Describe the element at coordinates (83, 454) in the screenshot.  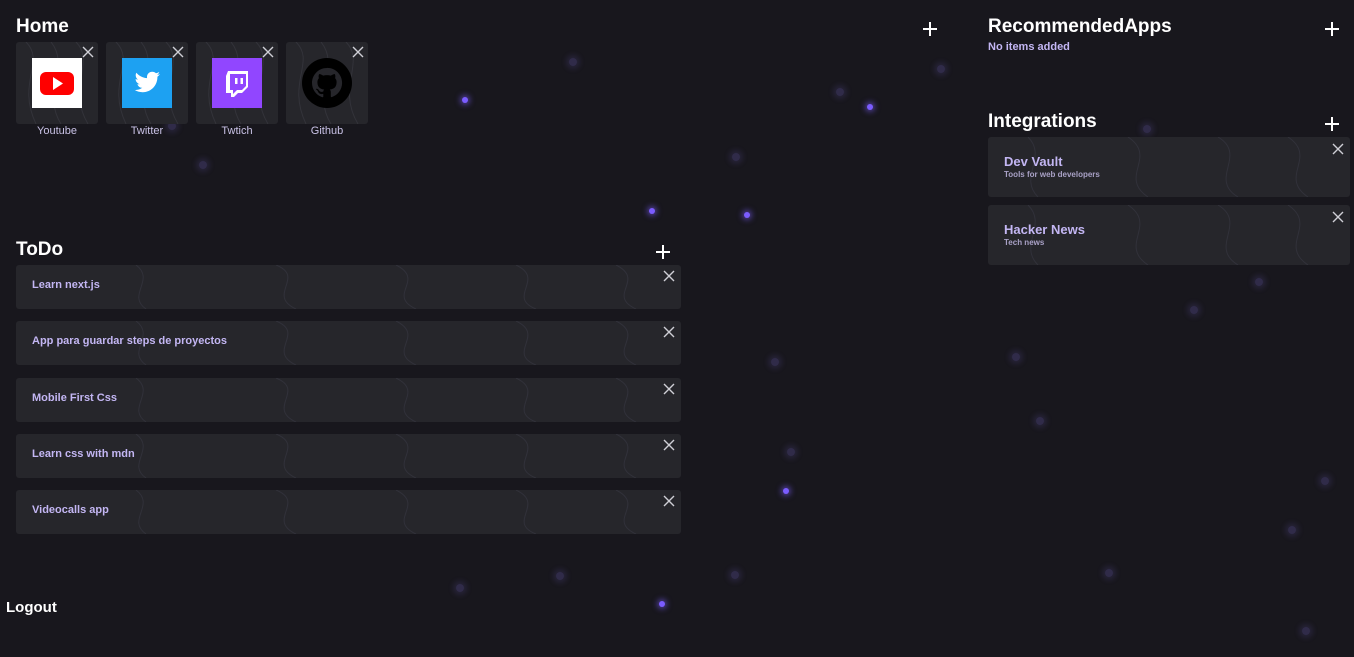
I see `todo-item-text: Learn css with mdn` at that location.